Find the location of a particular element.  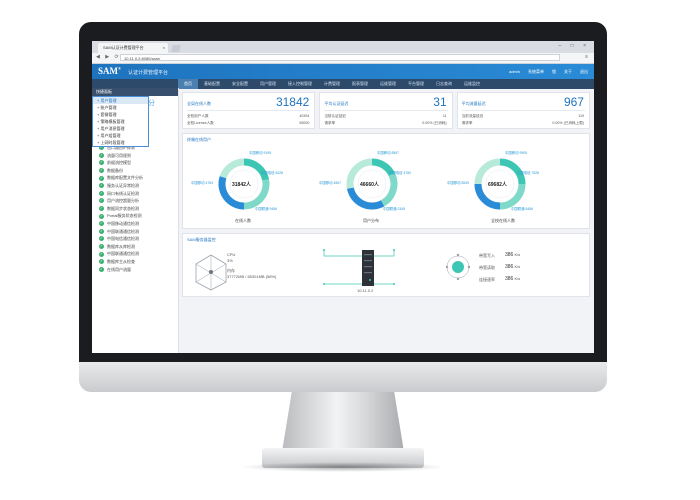

donut-label: 中国移动 8549 is located at coordinates (458, 183).